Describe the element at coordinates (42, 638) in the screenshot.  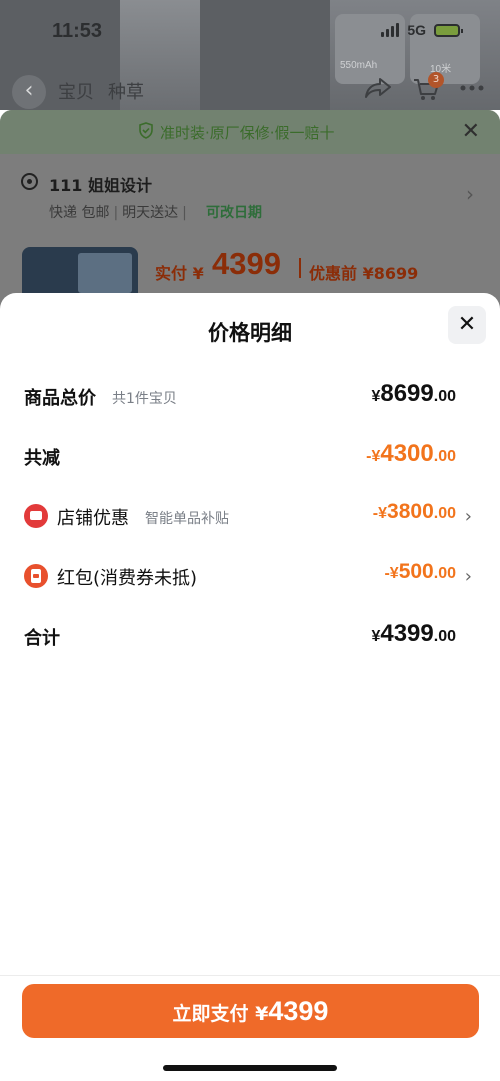
I see `row-label: 合计` at that location.